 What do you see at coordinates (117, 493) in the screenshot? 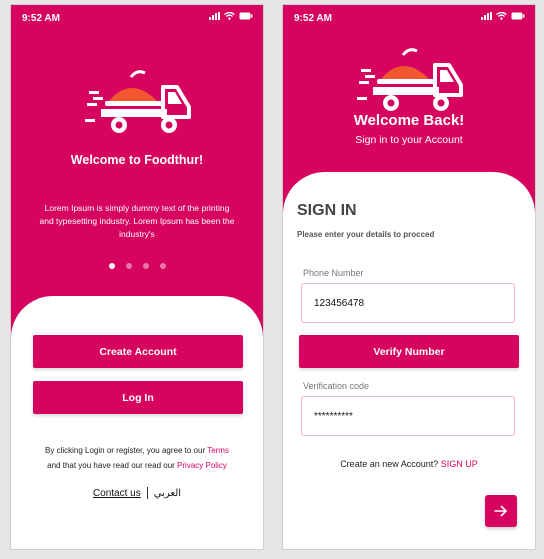
I see `contact-us-link: Contact us` at bounding box center [117, 493].